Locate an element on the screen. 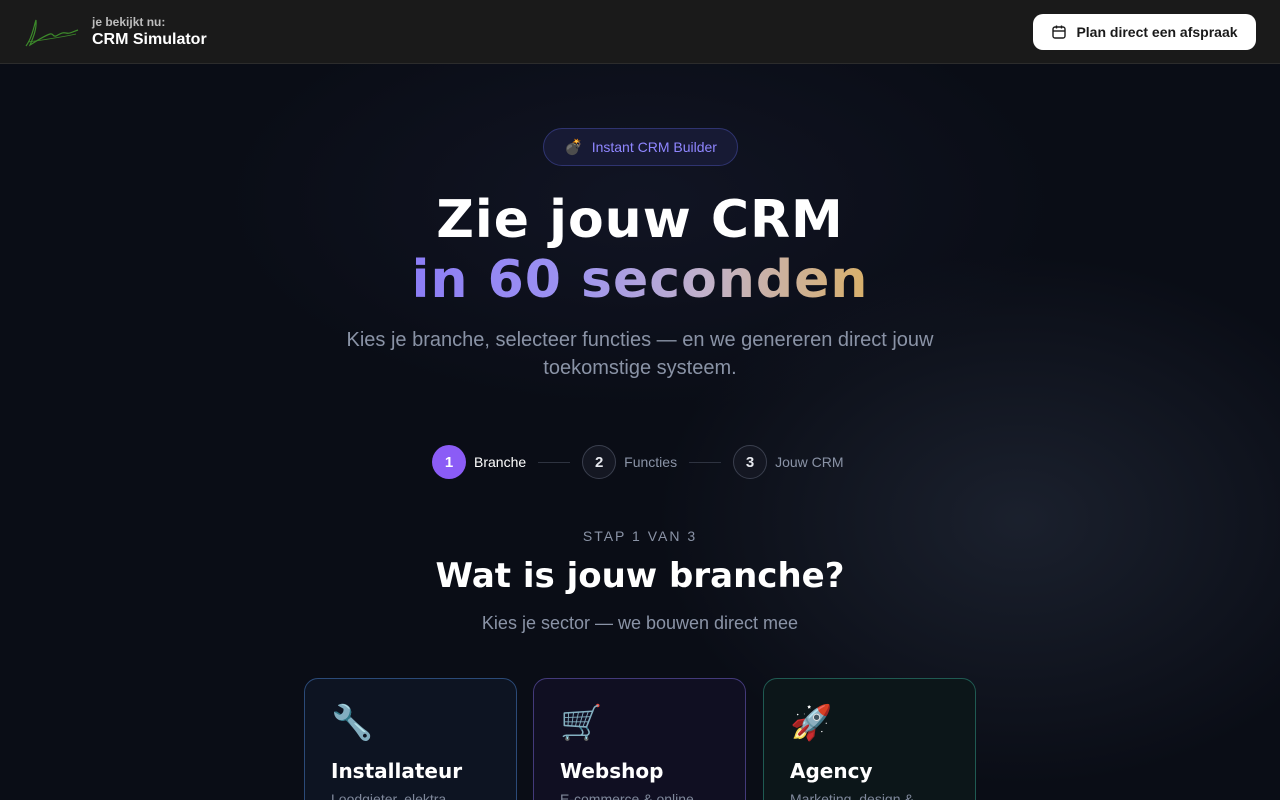 The width and height of the screenshot is (1280, 800). card-title: Webshop is located at coordinates (612, 771).